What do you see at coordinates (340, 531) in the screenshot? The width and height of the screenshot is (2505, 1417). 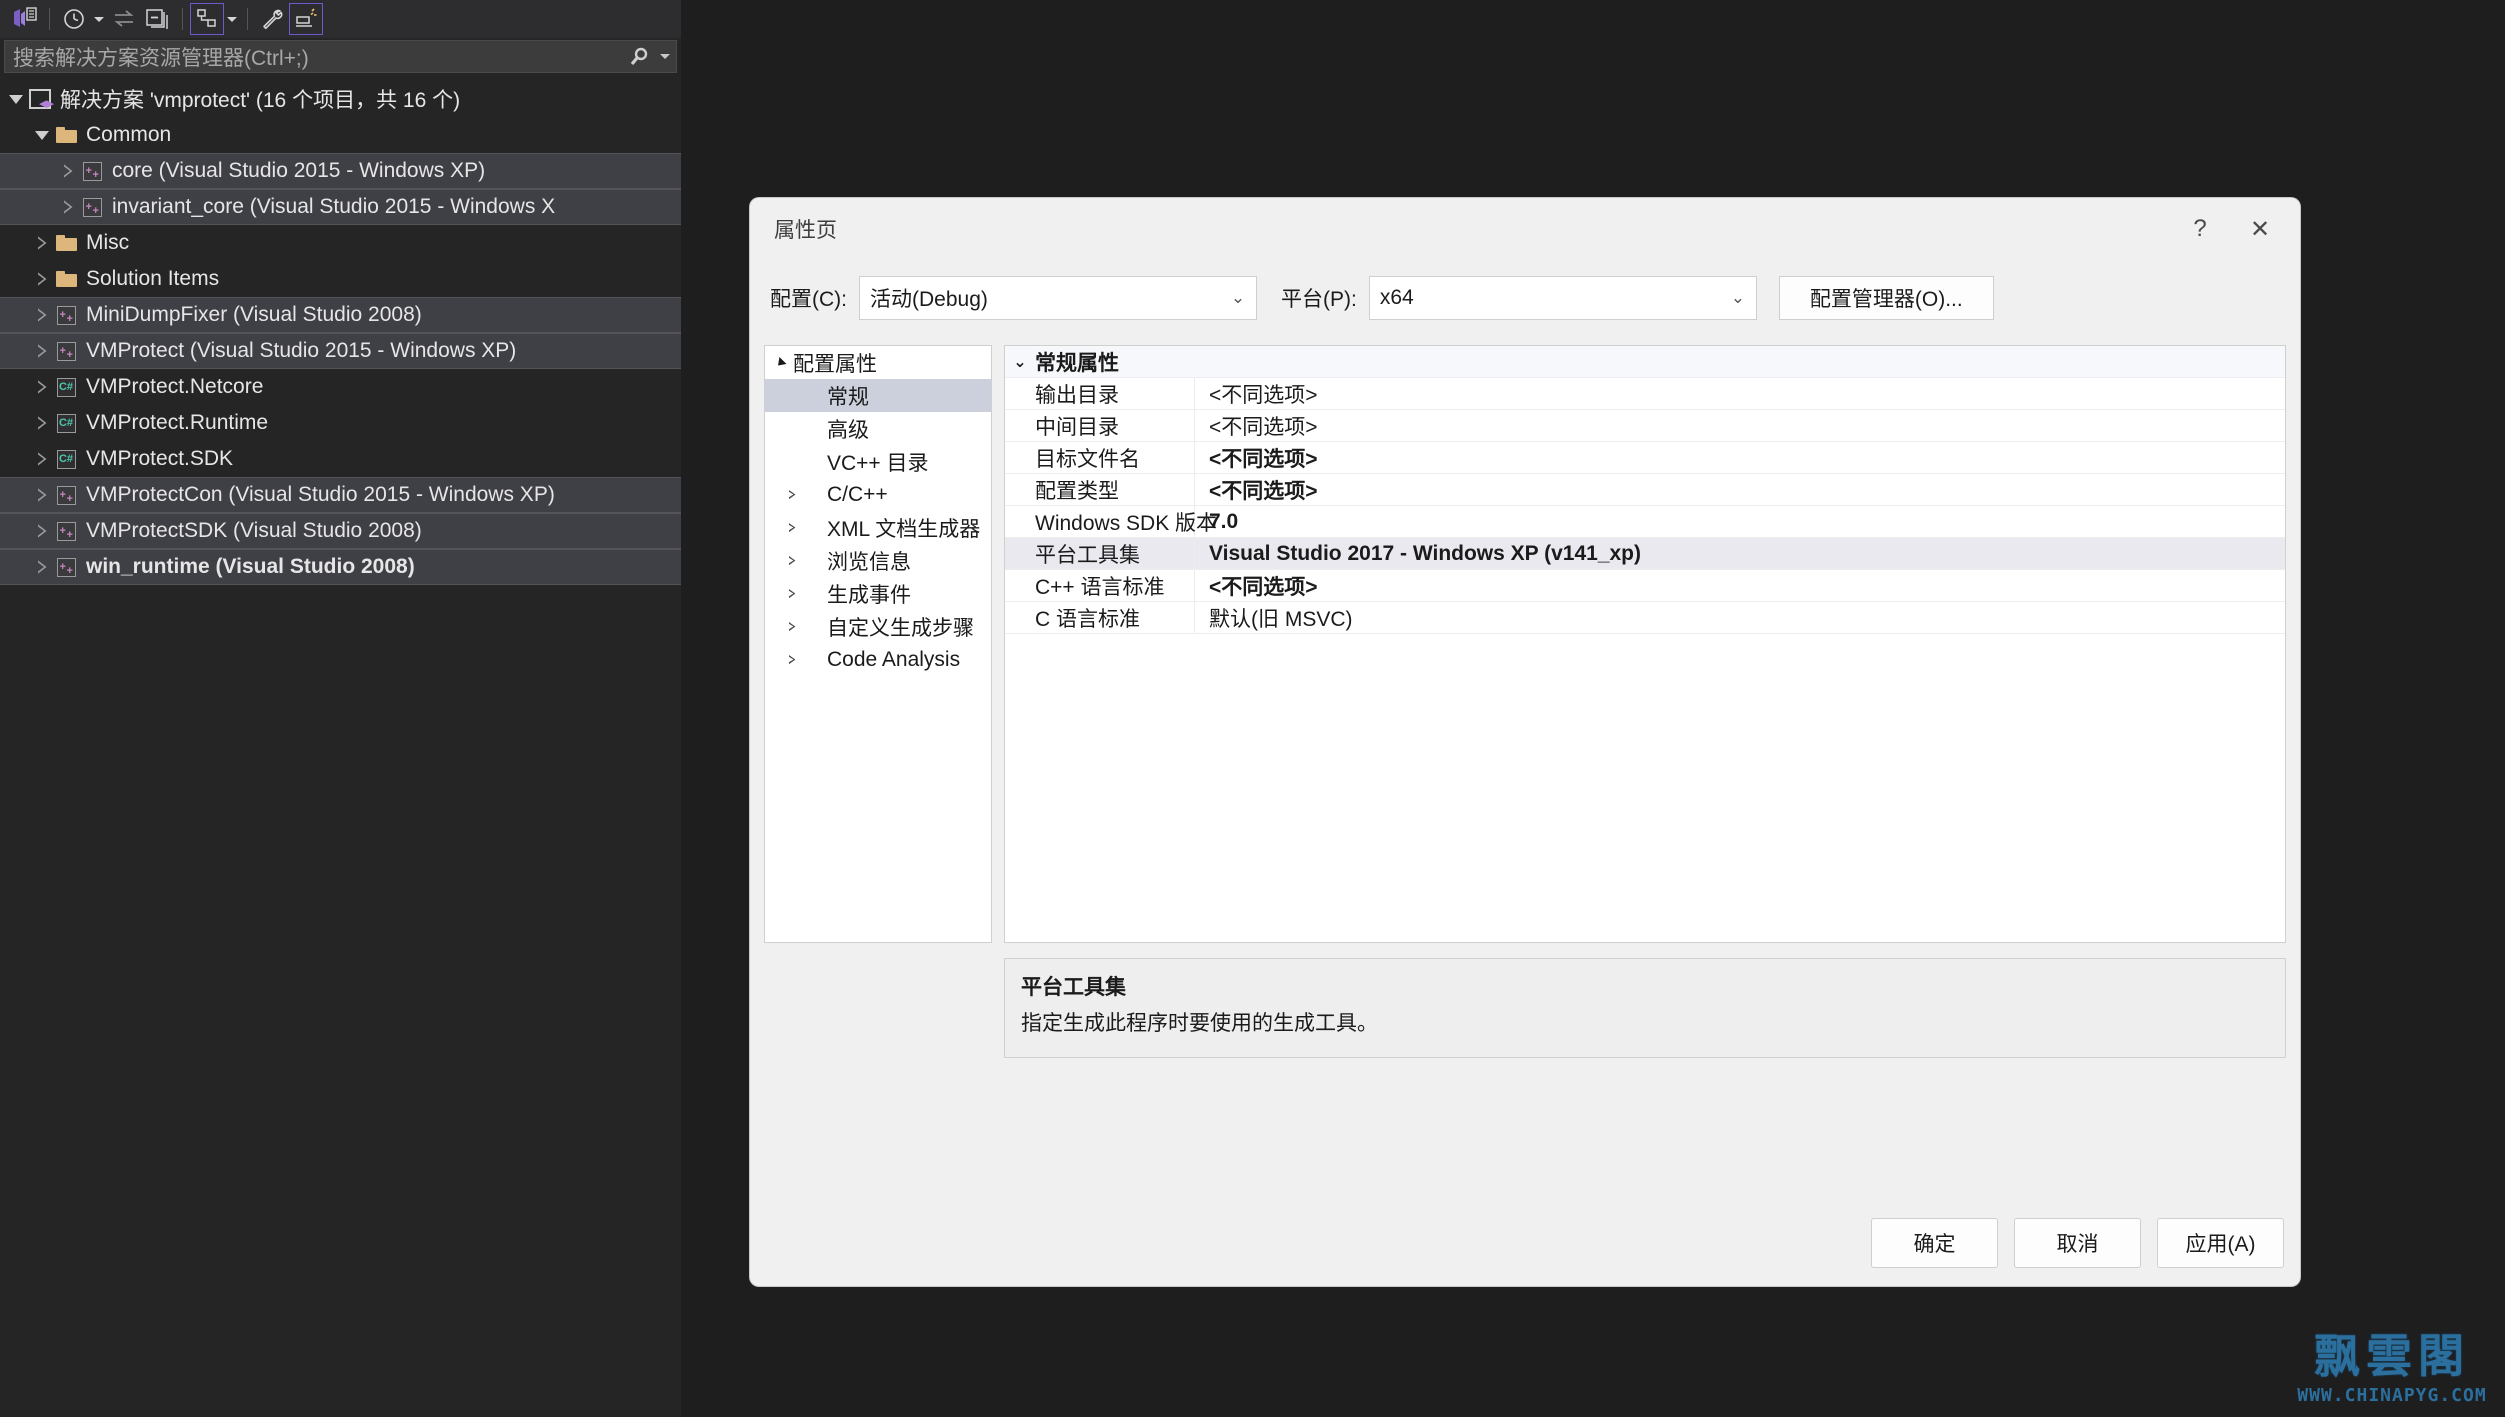 I see `tree-item: + + VMProtectSDK (Visual Studio 2008)` at bounding box center [340, 531].